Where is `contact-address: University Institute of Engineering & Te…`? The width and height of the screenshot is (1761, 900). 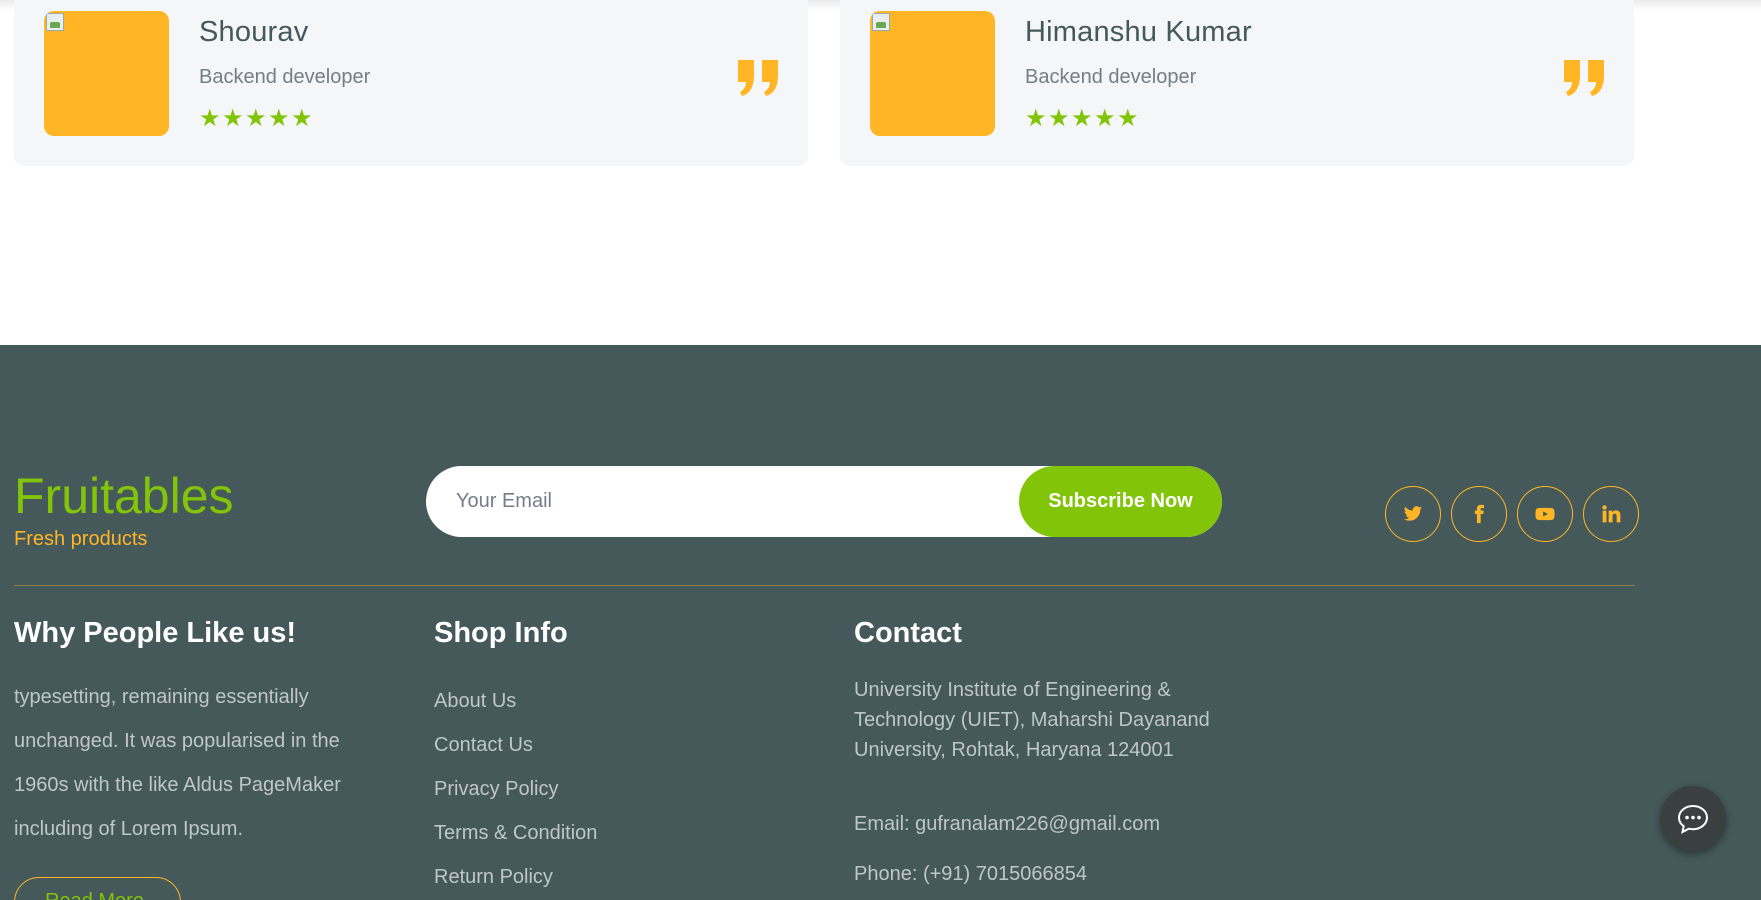 contact-address: University Institute of Engineering & Te… is located at coordinates (1032, 720).